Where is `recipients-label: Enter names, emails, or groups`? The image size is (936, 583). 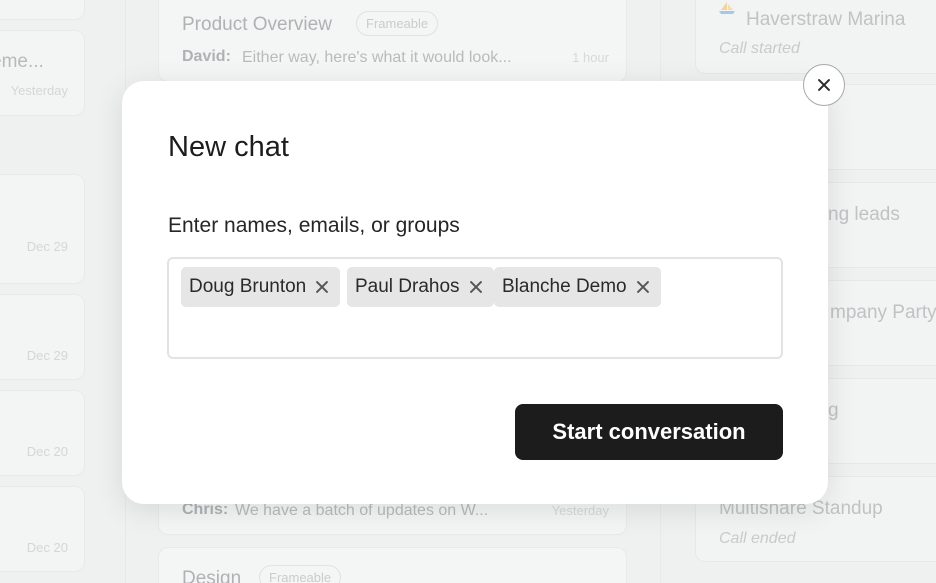
recipients-label: Enter names, emails, or groups is located at coordinates (314, 225).